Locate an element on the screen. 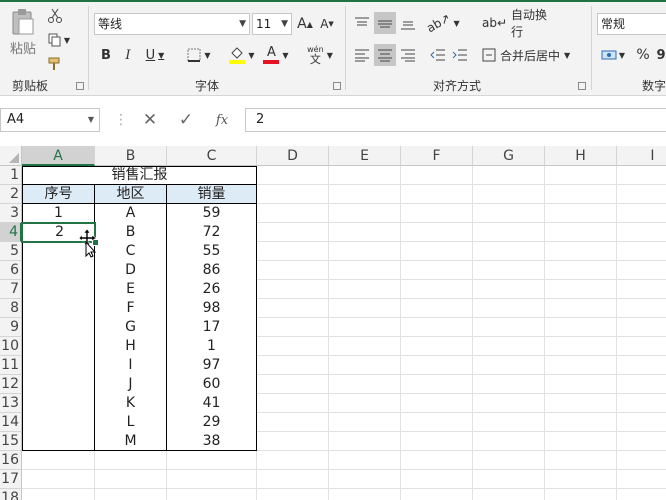 The image size is (666, 500). align-center-button is located at coordinates (385, 55).